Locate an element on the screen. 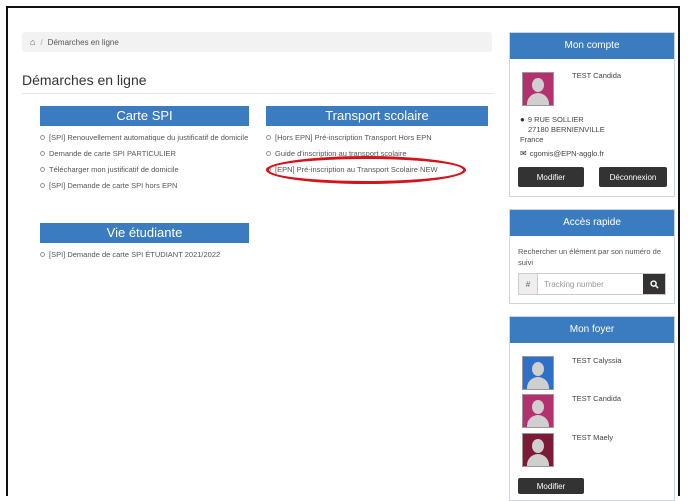 The image size is (688, 501). search-button is located at coordinates (654, 284).